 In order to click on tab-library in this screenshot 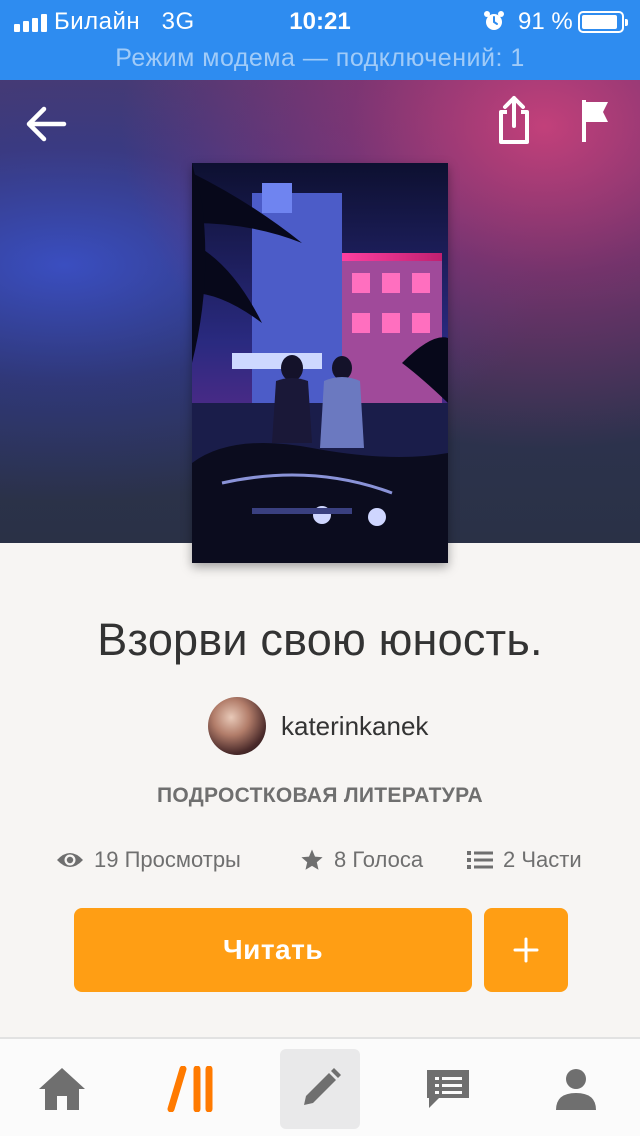, I will do `click(192, 1089)`.